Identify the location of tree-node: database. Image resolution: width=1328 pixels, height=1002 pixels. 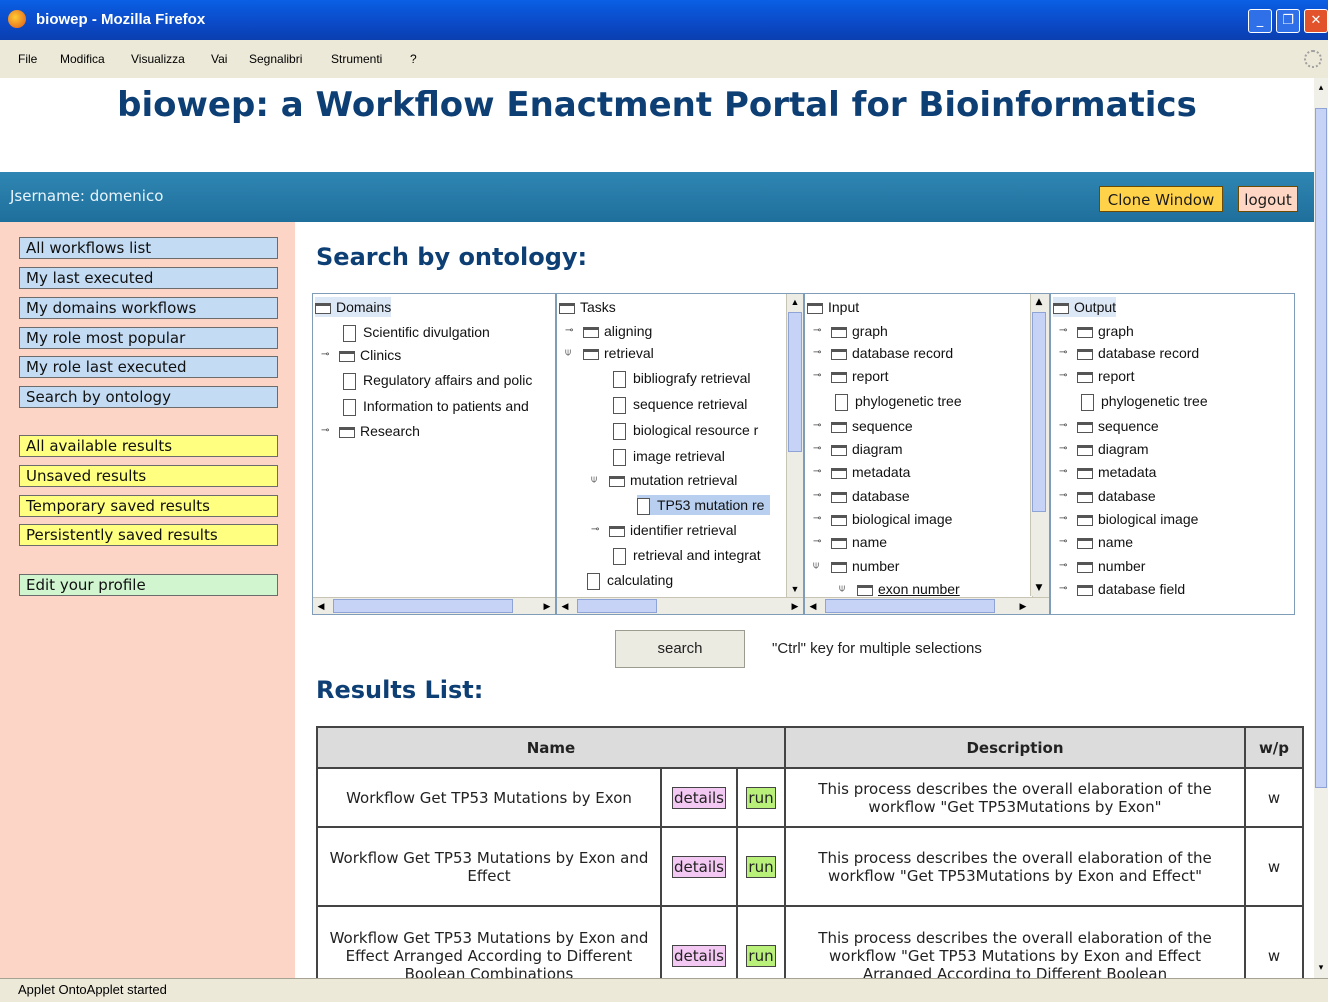
(870, 496).